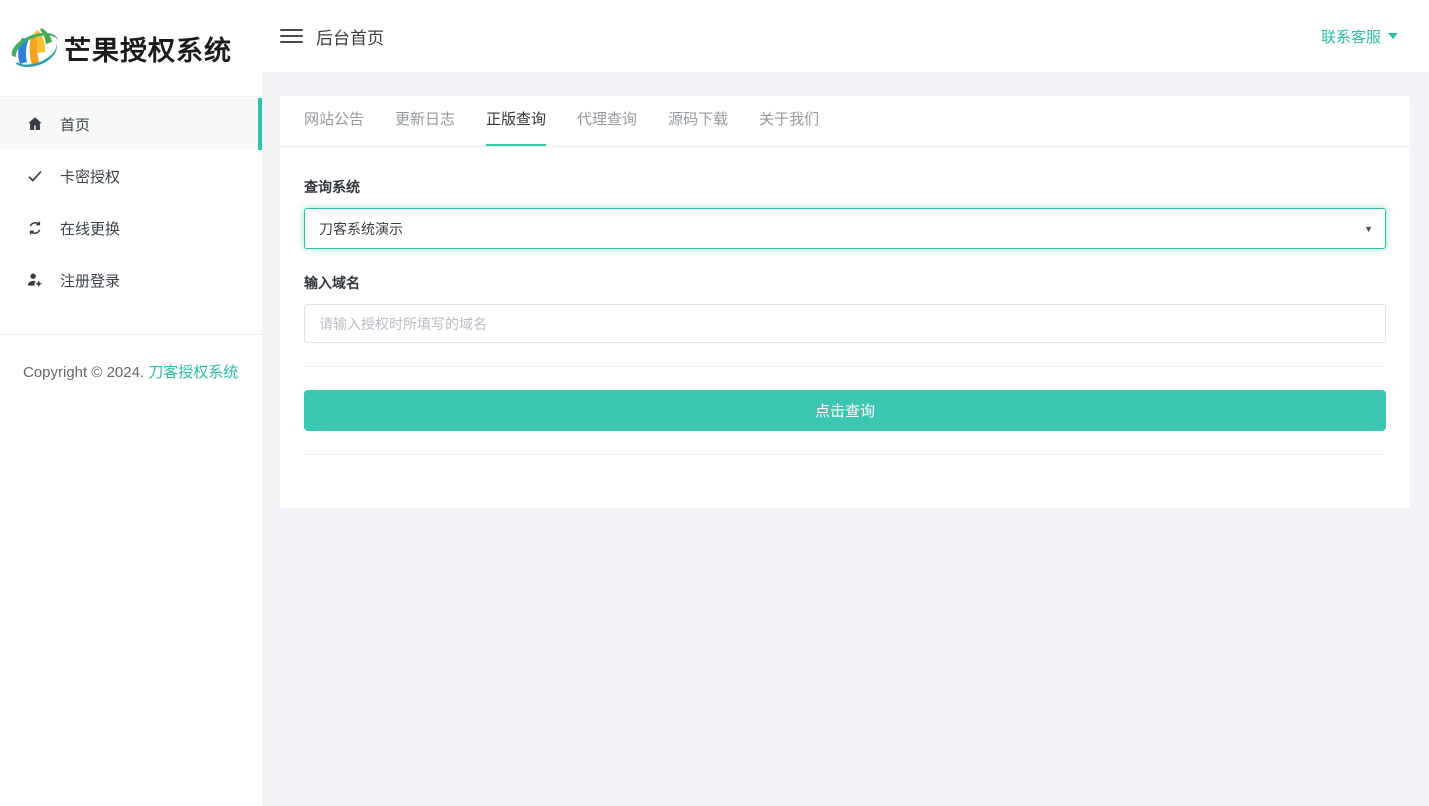  I want to click on sidebar-item-label: 卡密授权, so click(90, 177).